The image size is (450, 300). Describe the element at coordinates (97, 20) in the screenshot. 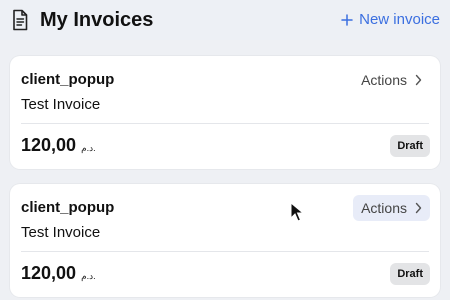

I see `page-title: My Invoices` at that location.